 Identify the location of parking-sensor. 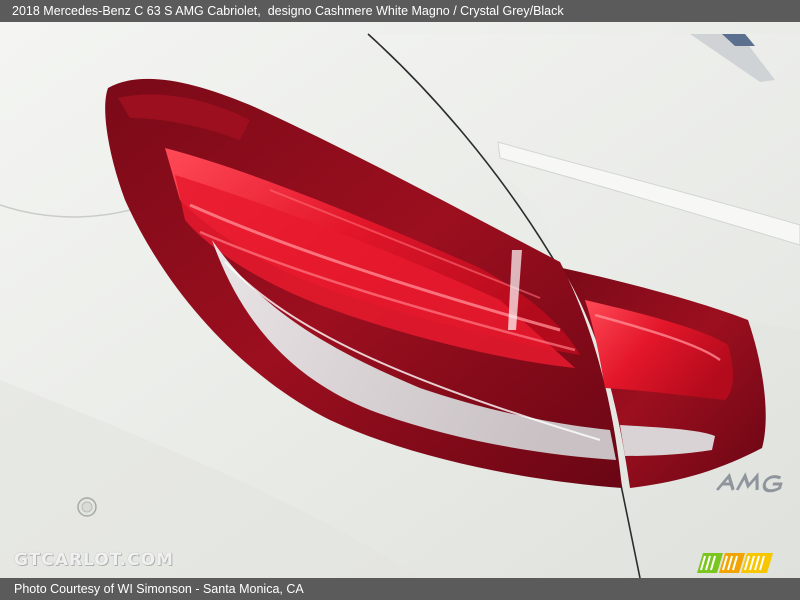
(87, 507).